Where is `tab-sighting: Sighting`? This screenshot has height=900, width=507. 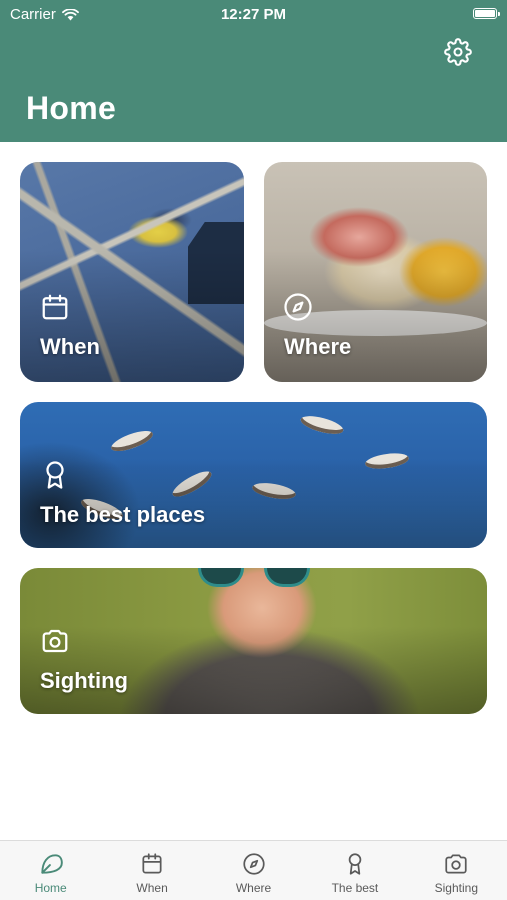 tab-sighting: Sighting is located at coordinates (456, 870).